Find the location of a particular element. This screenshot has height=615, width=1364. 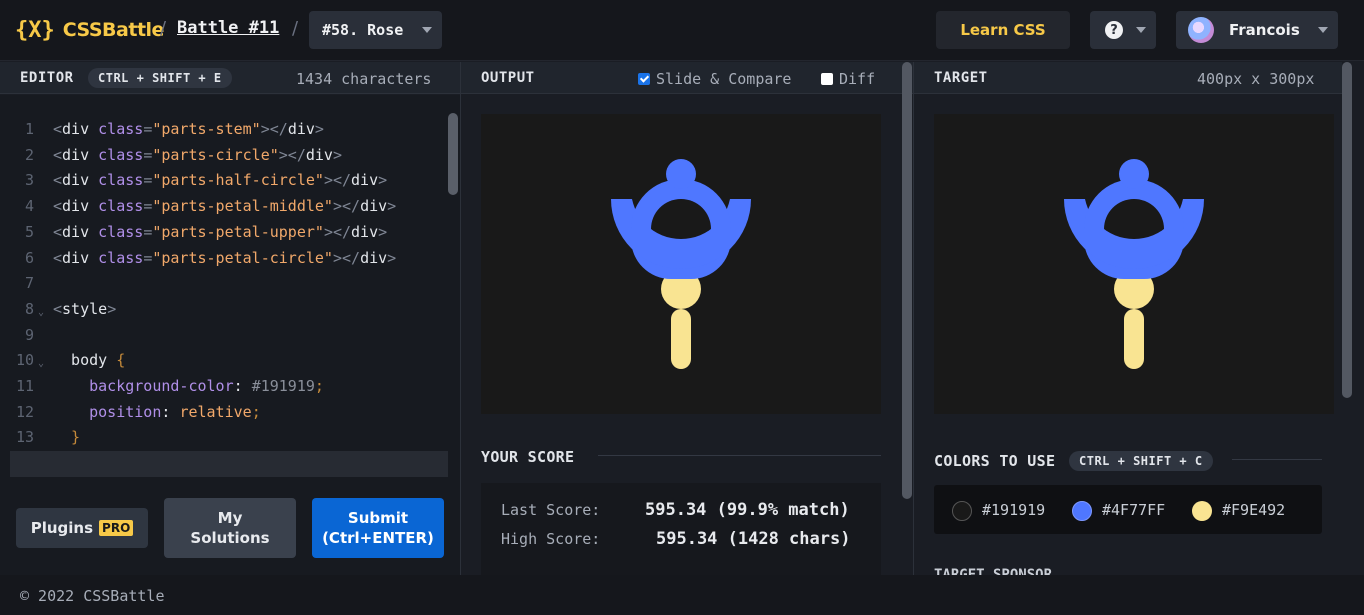

line-number: 1 is located at coordinates (29, 129).